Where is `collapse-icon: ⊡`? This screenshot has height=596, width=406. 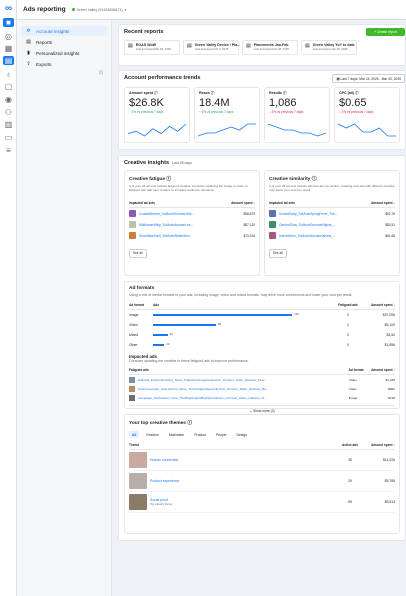 collapse-icon: ⊡ is located at coordinates (64, 73).